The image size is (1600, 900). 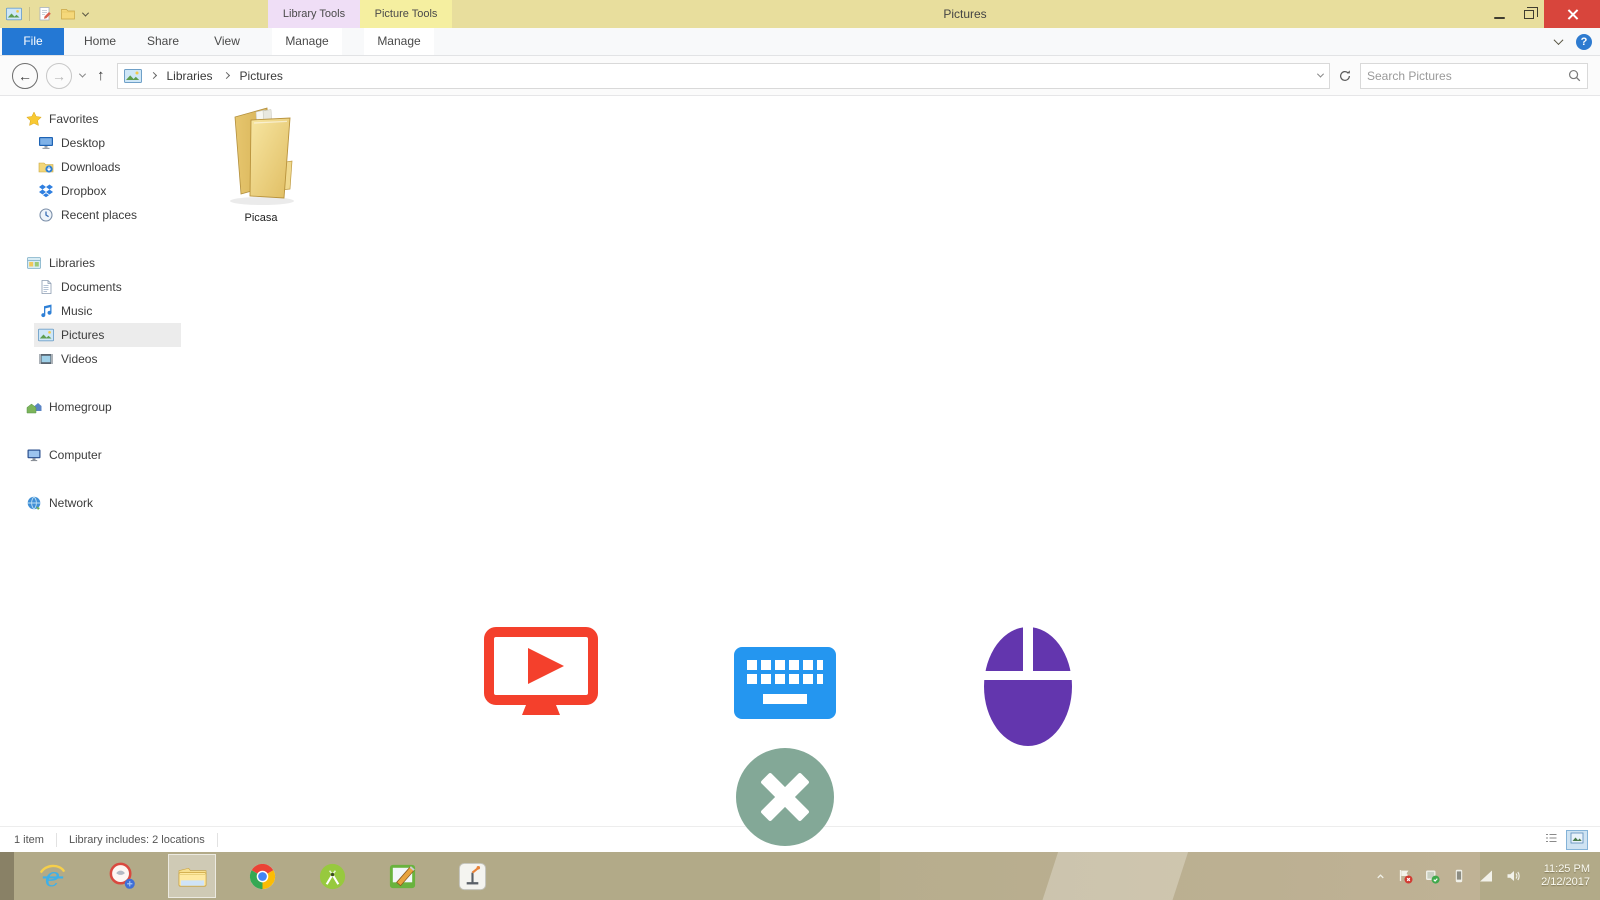 What do you see at coordinates (192, 876) in the screenshot?
I see `taskbar-file-explorer` at bounding box center [192, 876].